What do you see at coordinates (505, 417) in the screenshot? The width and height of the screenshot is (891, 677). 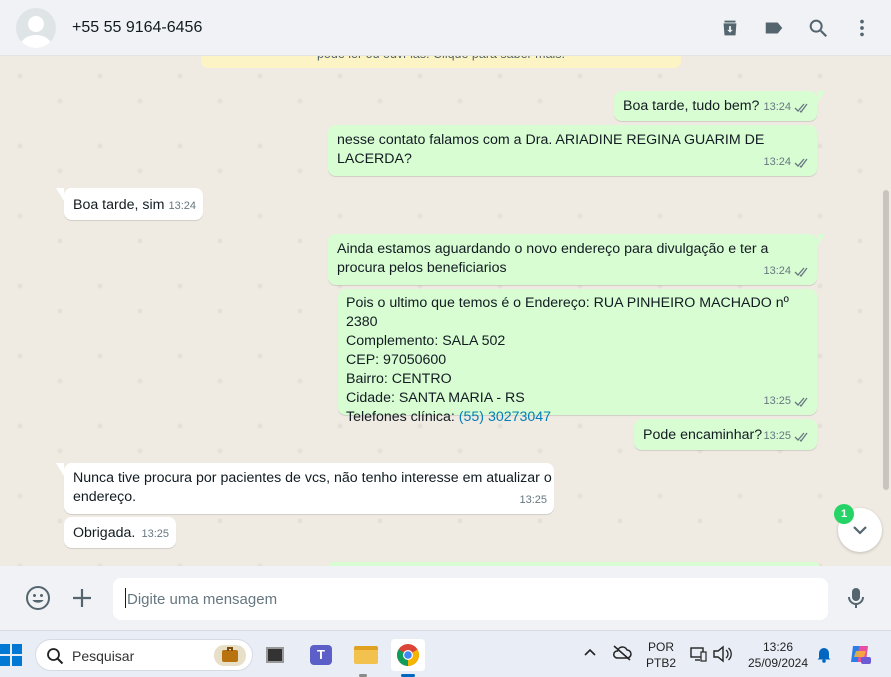 I see `phone-link: (55) 30273047` at bounding box center [505, 417].